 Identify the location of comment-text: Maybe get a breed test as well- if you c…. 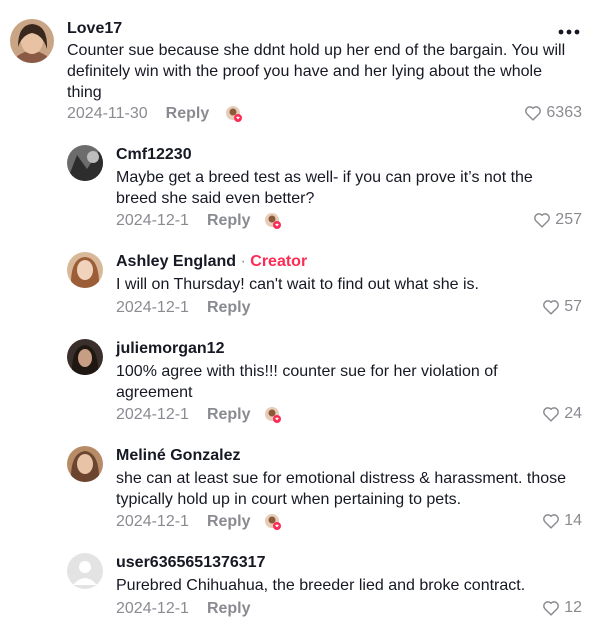
(324, 188).